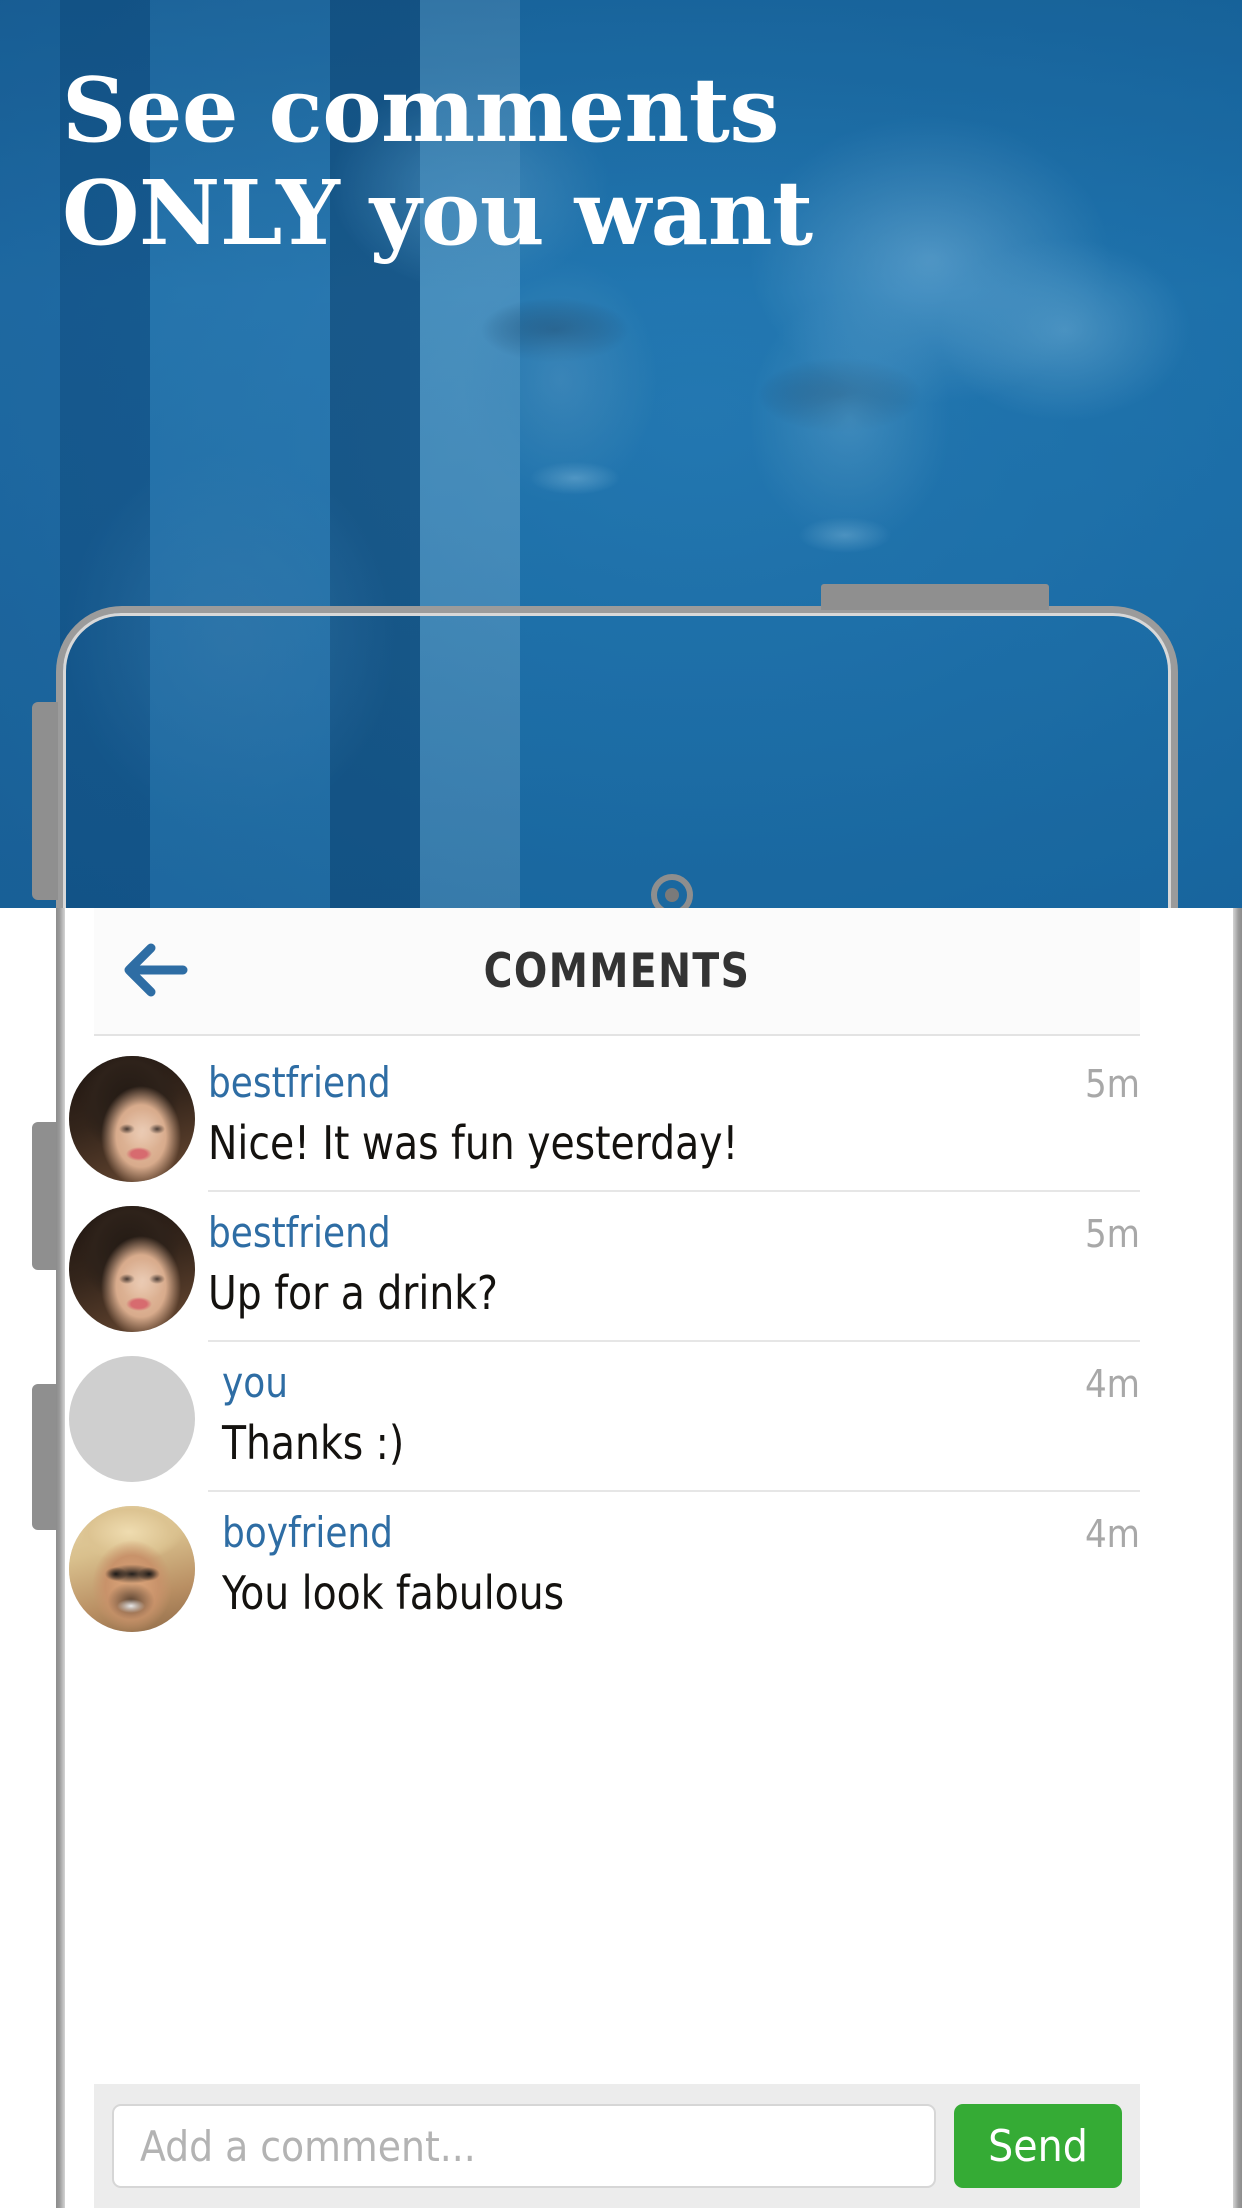  I want to click on phone-volume-down-button, so click(45, 1196).